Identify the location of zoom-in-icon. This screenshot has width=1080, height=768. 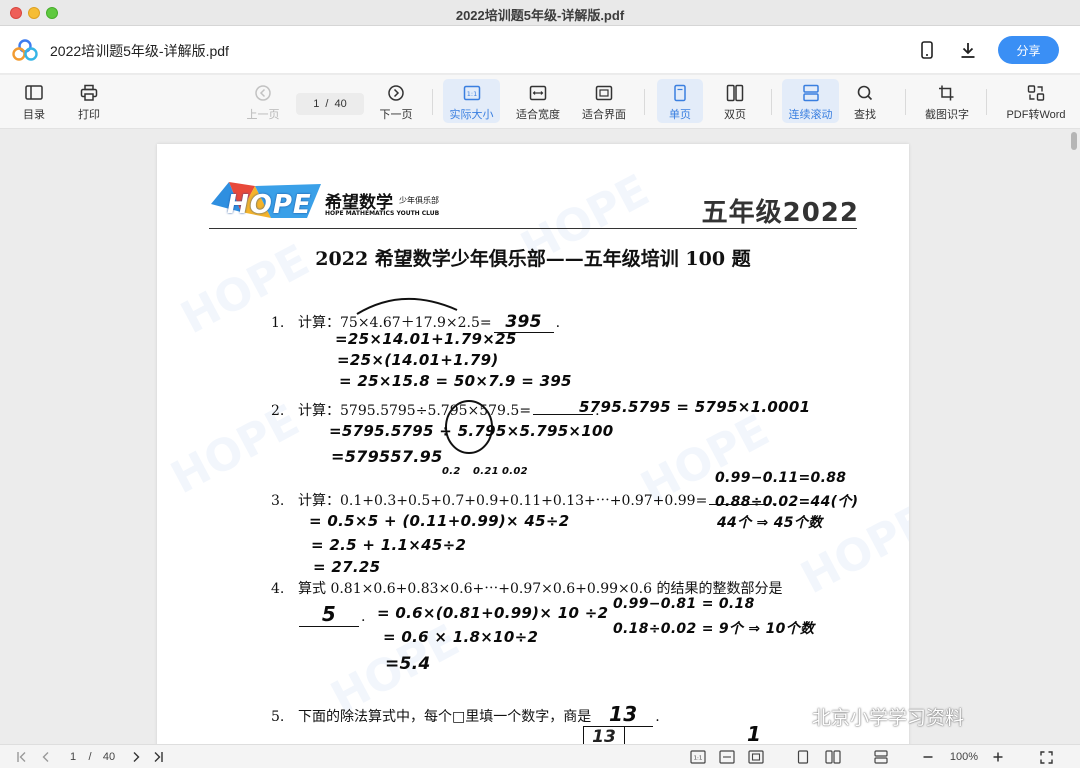
(998, 757).